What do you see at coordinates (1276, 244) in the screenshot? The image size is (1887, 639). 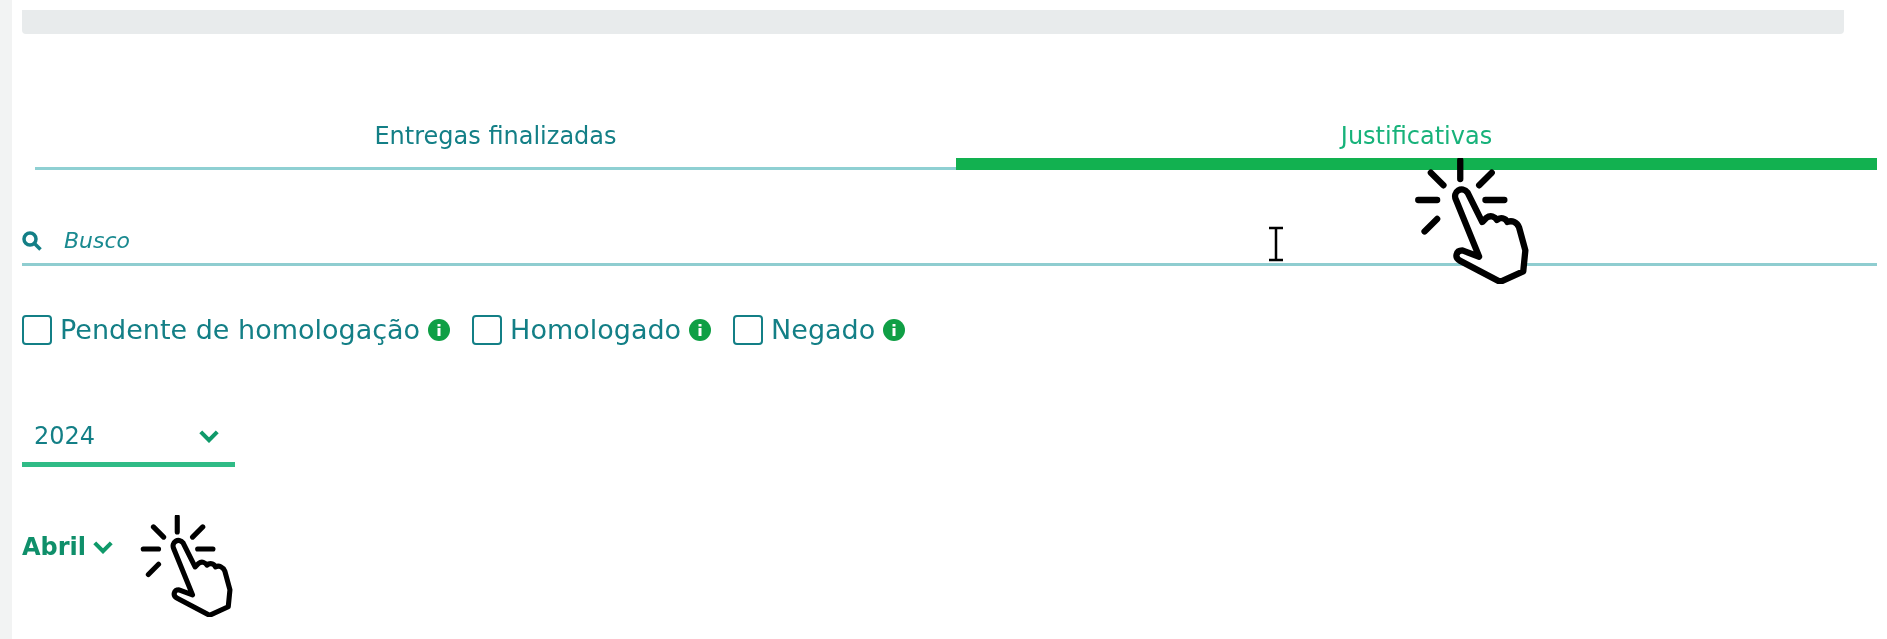 I see `text-cursor-icon` at bounding box center [1276, 244].